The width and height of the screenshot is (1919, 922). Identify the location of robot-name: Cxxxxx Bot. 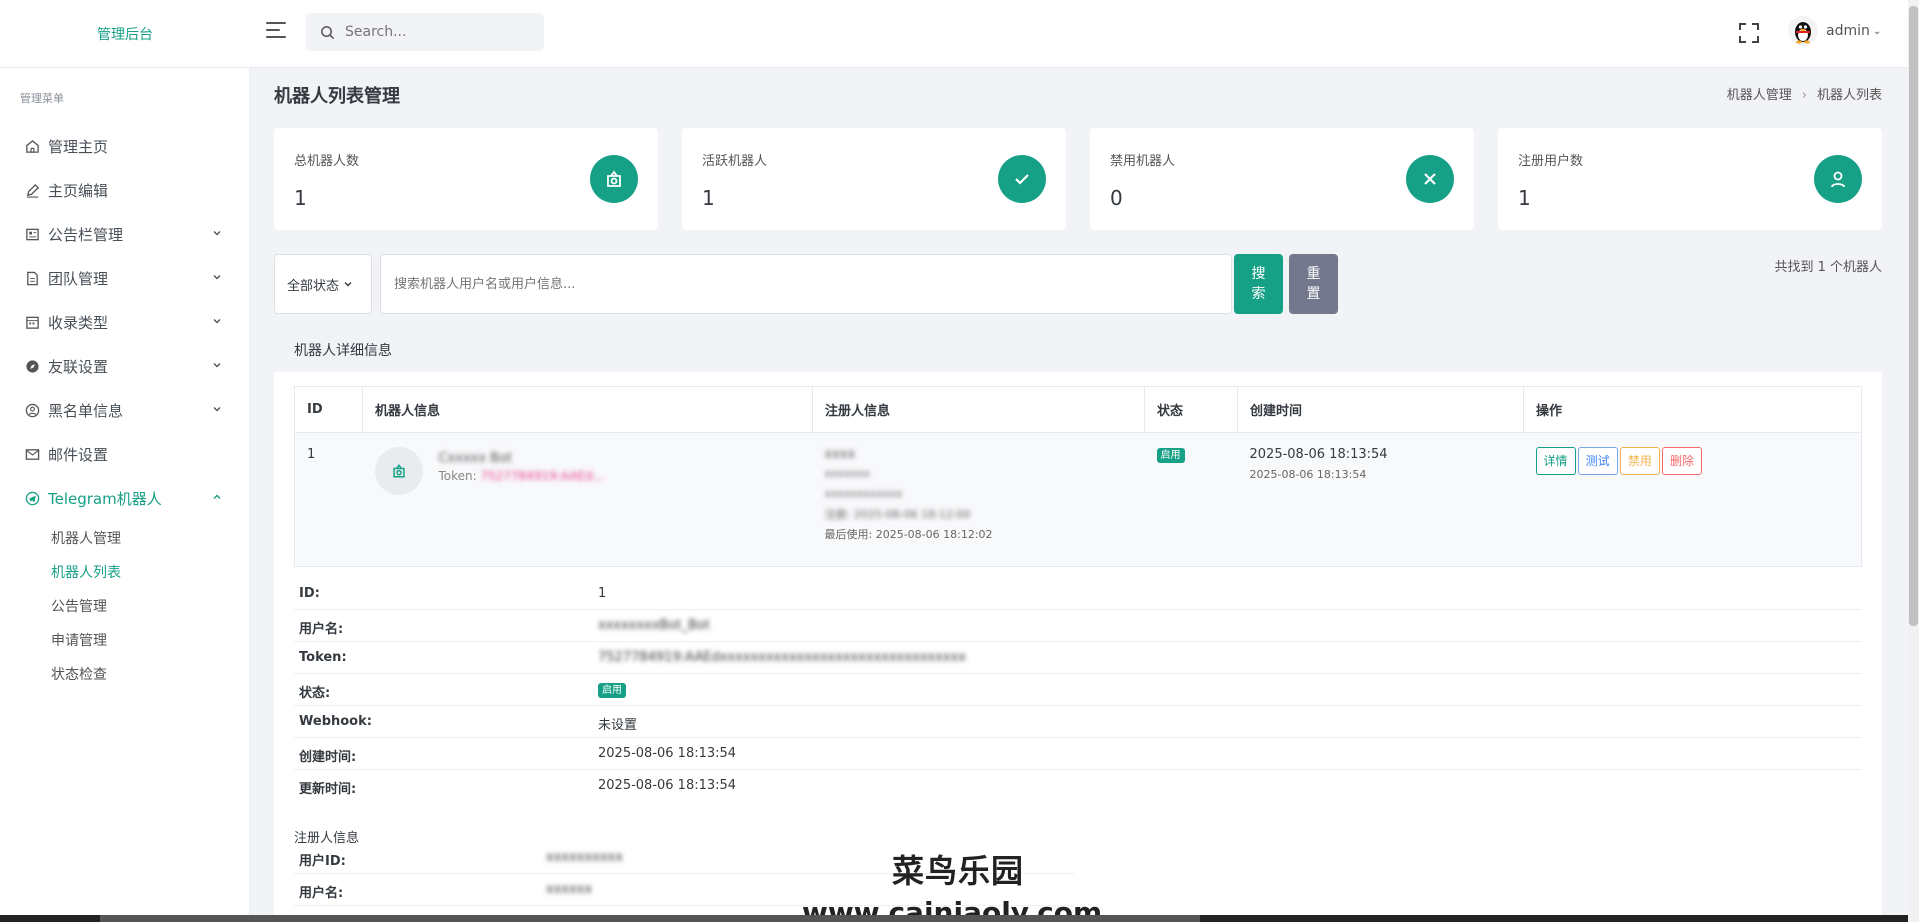
(475, 458).